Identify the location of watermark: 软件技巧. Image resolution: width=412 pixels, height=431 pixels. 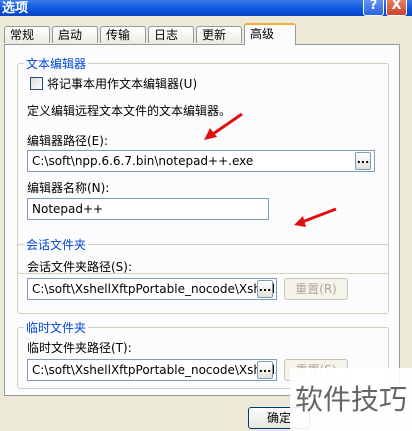
(351, 399).